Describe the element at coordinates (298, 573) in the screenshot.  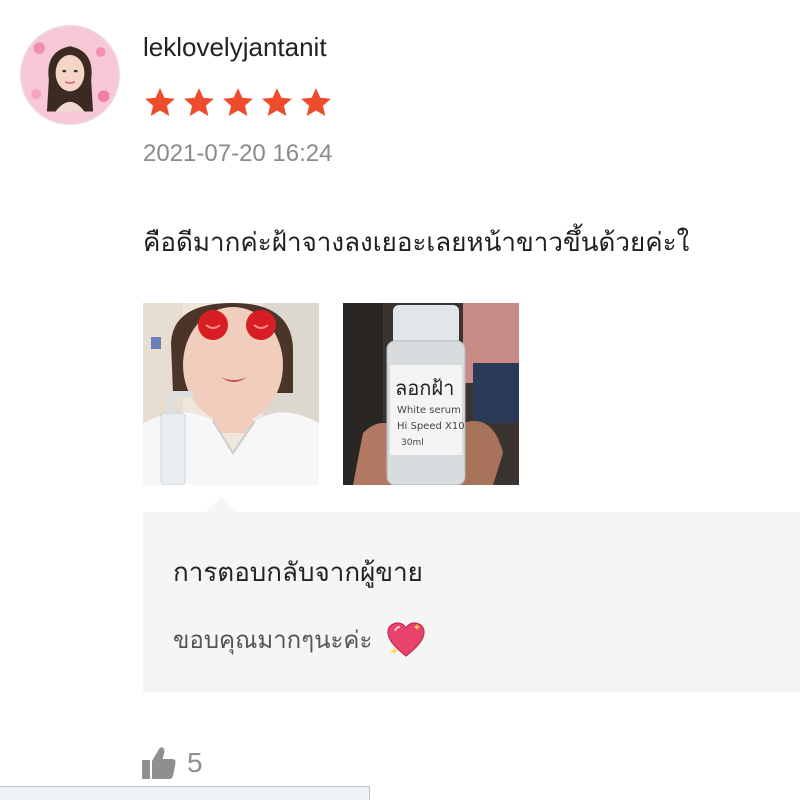
I see `seller-reply-title: การตอบกลับจากผู้ขาย` at that location.